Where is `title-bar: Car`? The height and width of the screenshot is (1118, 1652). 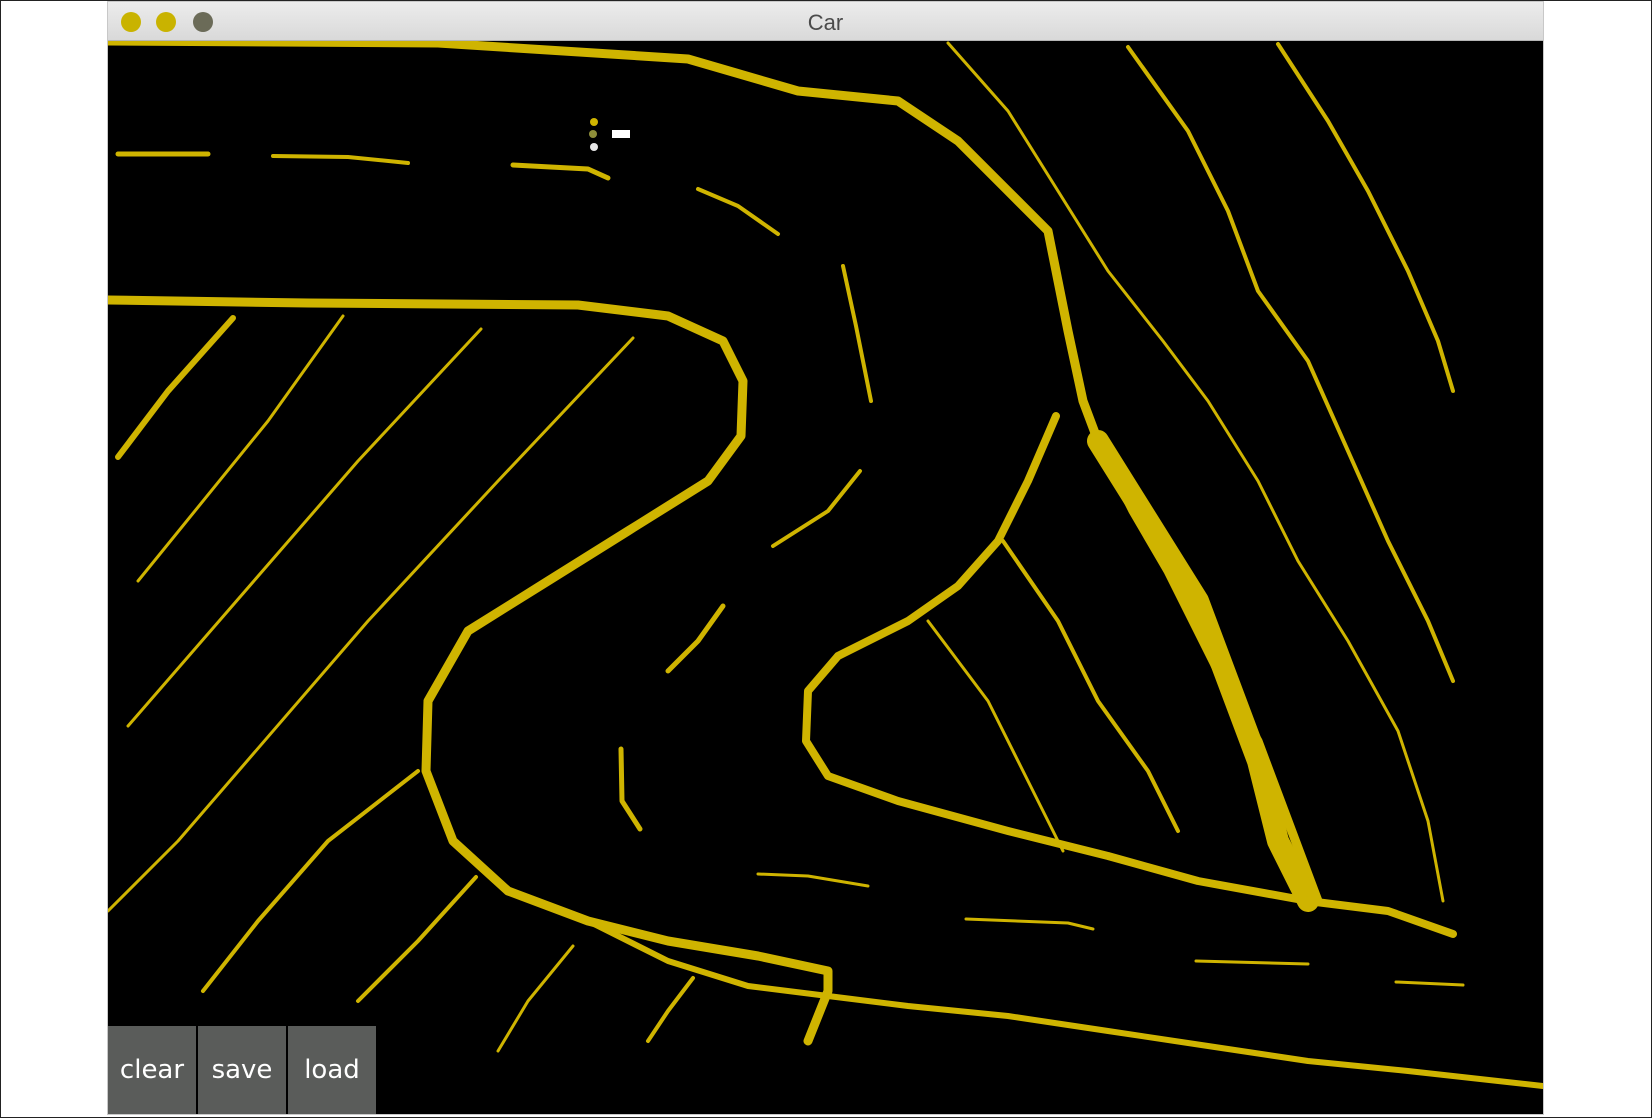
title-bar: Car is located at coordinates (825, 21).